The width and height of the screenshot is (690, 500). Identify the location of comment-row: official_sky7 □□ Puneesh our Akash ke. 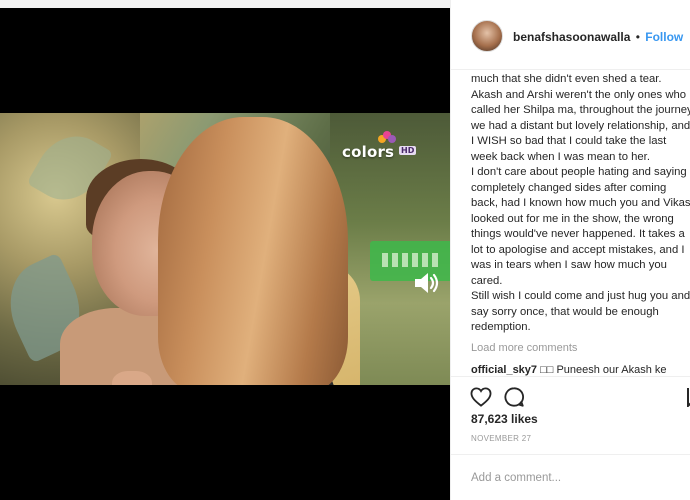
(580, 370).